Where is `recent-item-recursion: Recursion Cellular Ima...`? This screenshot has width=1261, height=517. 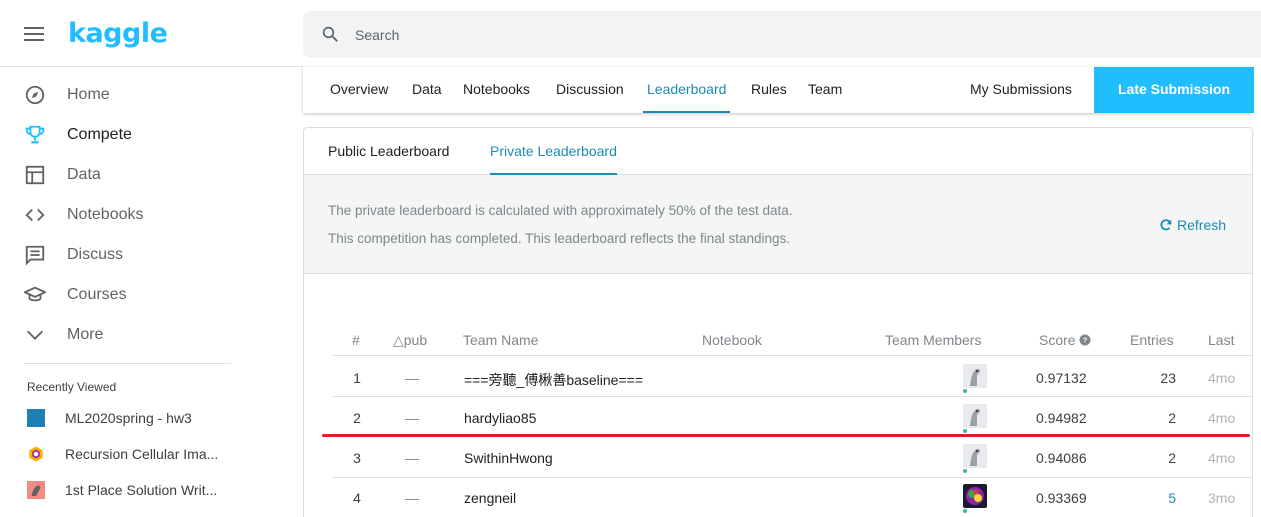
recent-item-recursion: Recursion Cellular Ima... is located at coordinates (145, 454).